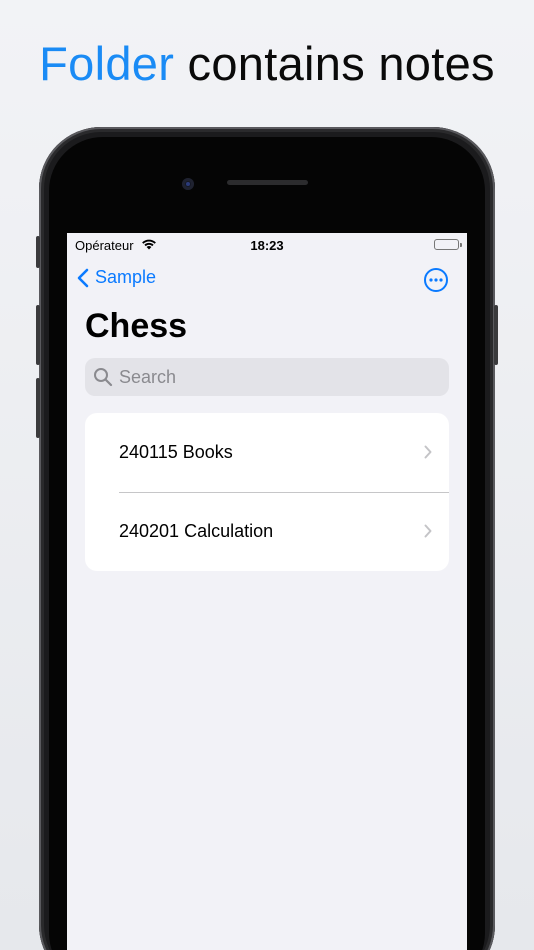 The width and height of the screenshot is (534, 950). I want to click on note-title: 240115 Books, so click(176, 452).